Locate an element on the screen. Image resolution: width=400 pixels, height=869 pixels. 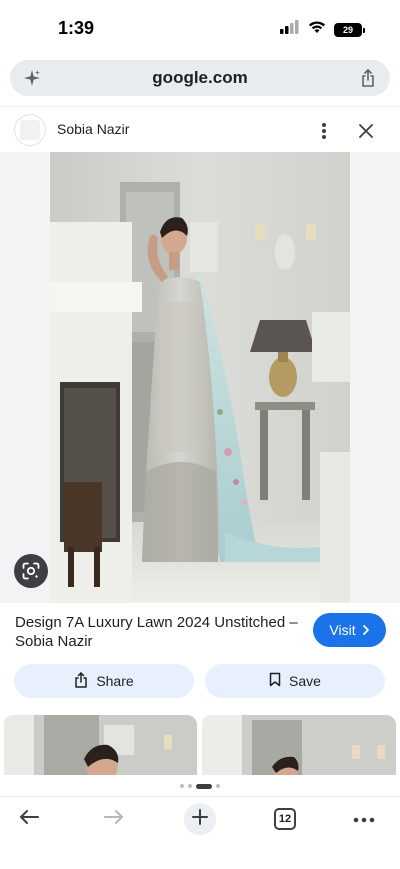
visit-label: Visit is located at coordinates (342, 630).